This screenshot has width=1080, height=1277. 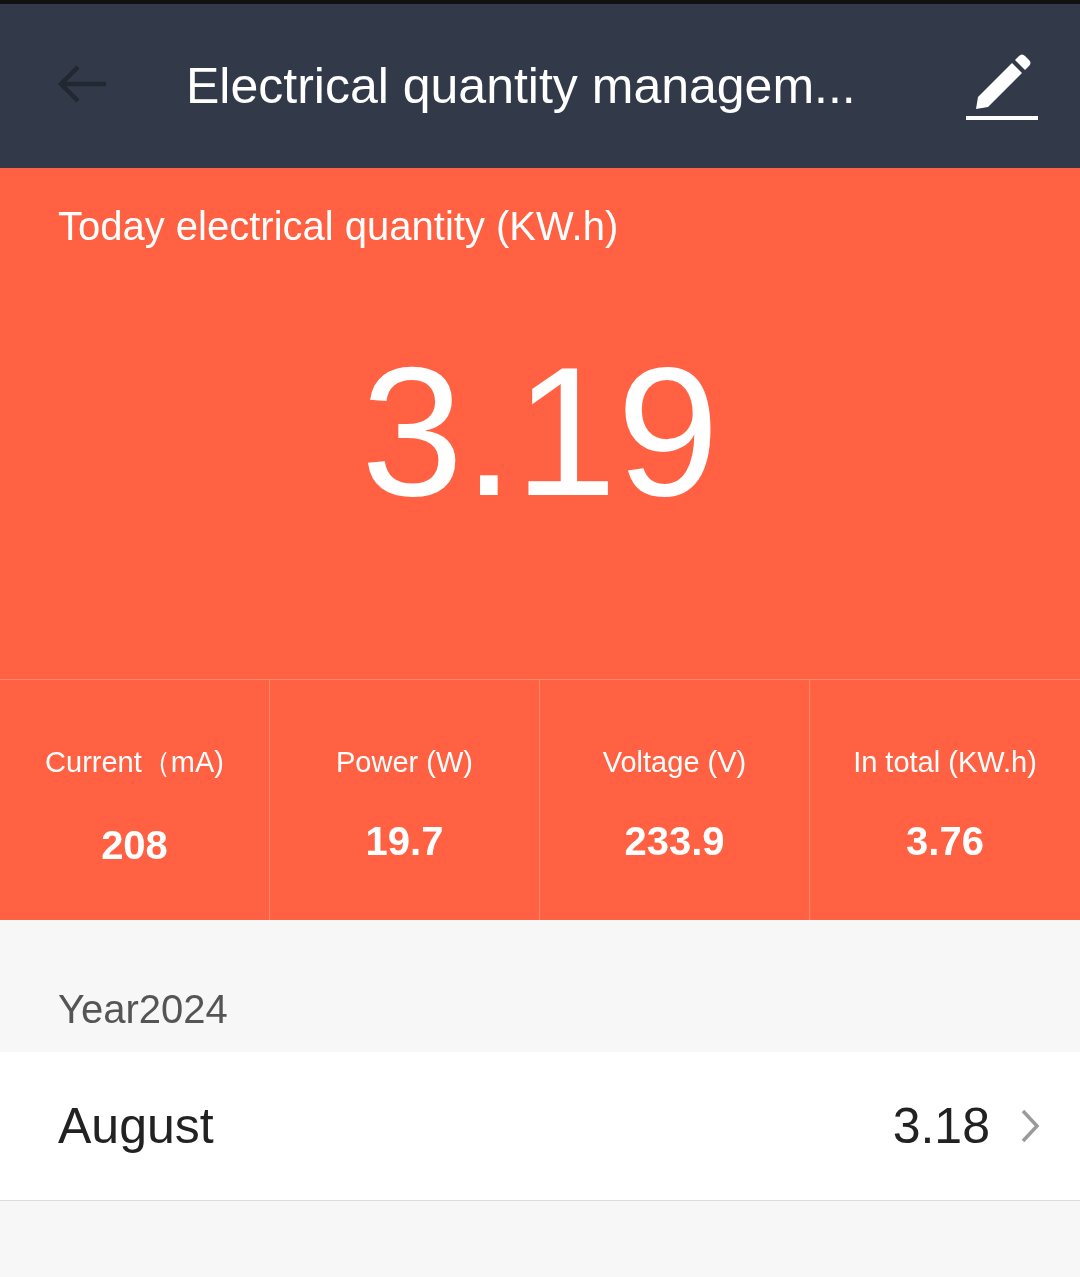 What do you see at coordinates (404, 841) in the screenshot?
I see `stat-value: 19.7` at bounding box center [404, 841].